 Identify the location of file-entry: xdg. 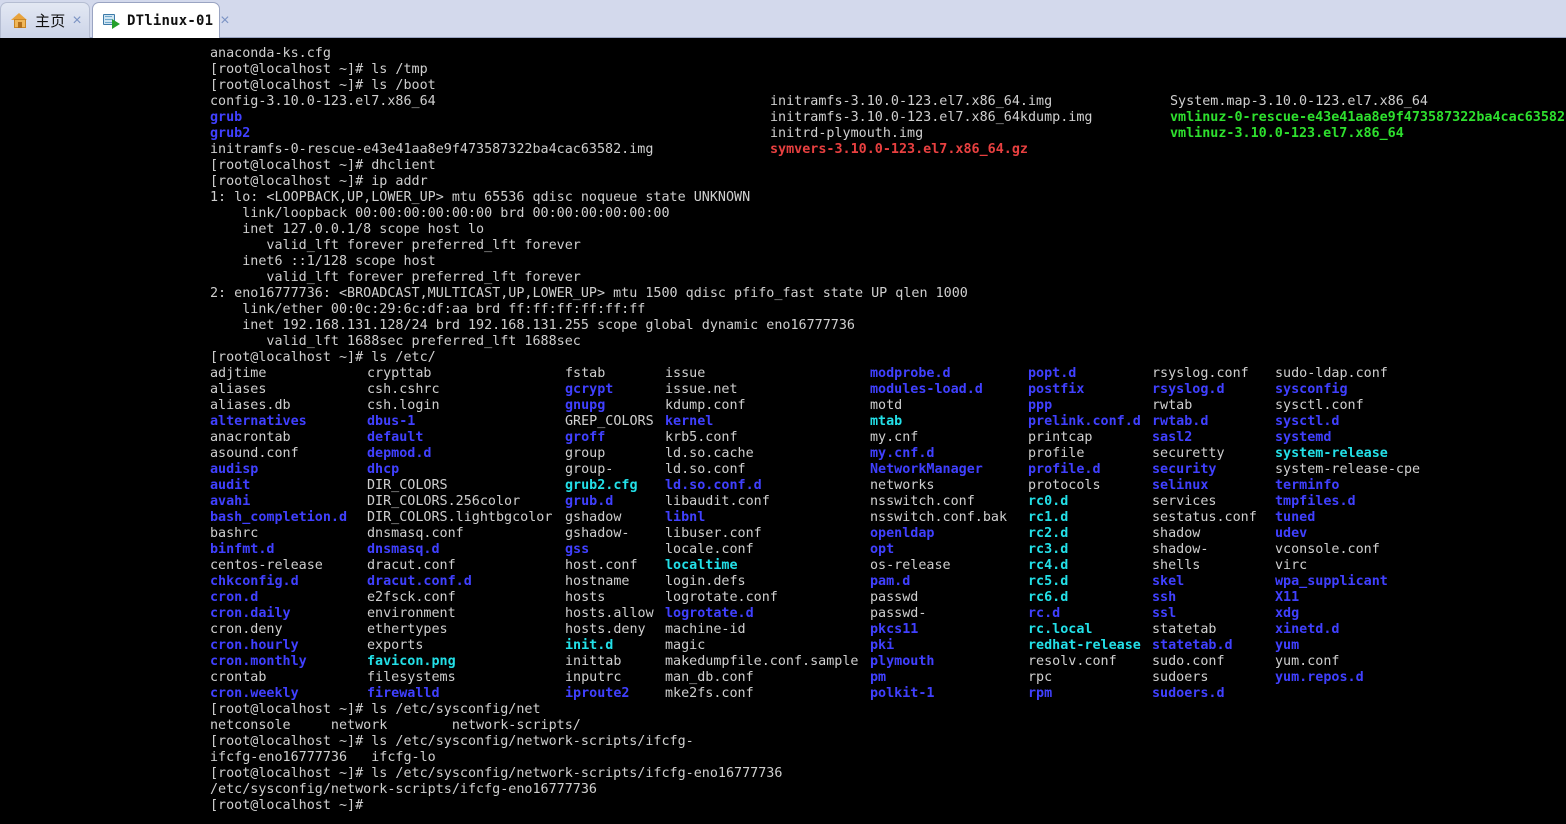
(1287, 613).